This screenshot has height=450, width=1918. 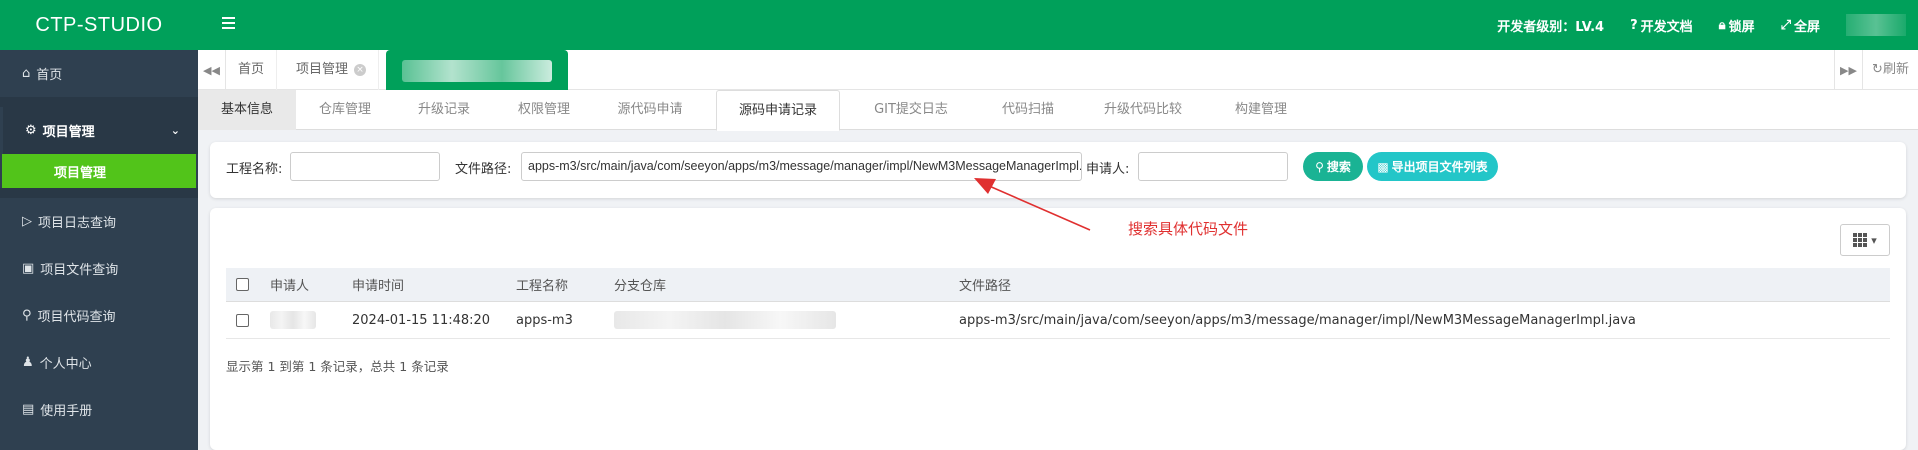 What do you see at coordinates (175, 130) in the screenshot?
I see `chevron-down-icon: ⌄` at bounding box center [175, 130].